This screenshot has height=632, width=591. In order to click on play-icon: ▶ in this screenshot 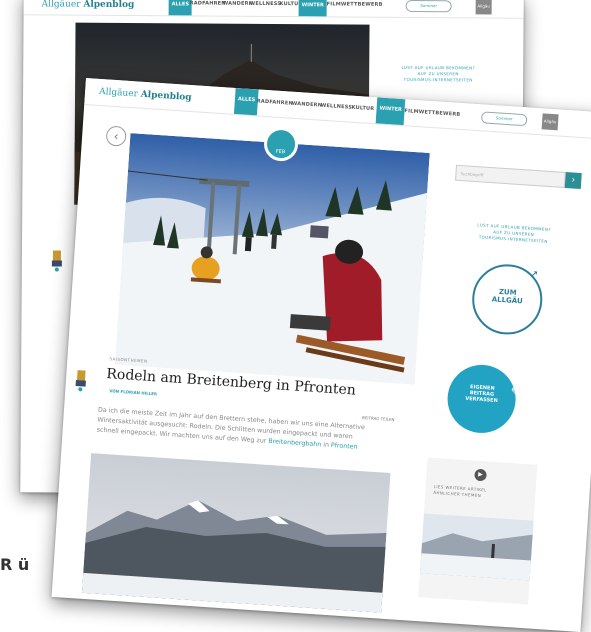, I will do `click(480, 475)`.